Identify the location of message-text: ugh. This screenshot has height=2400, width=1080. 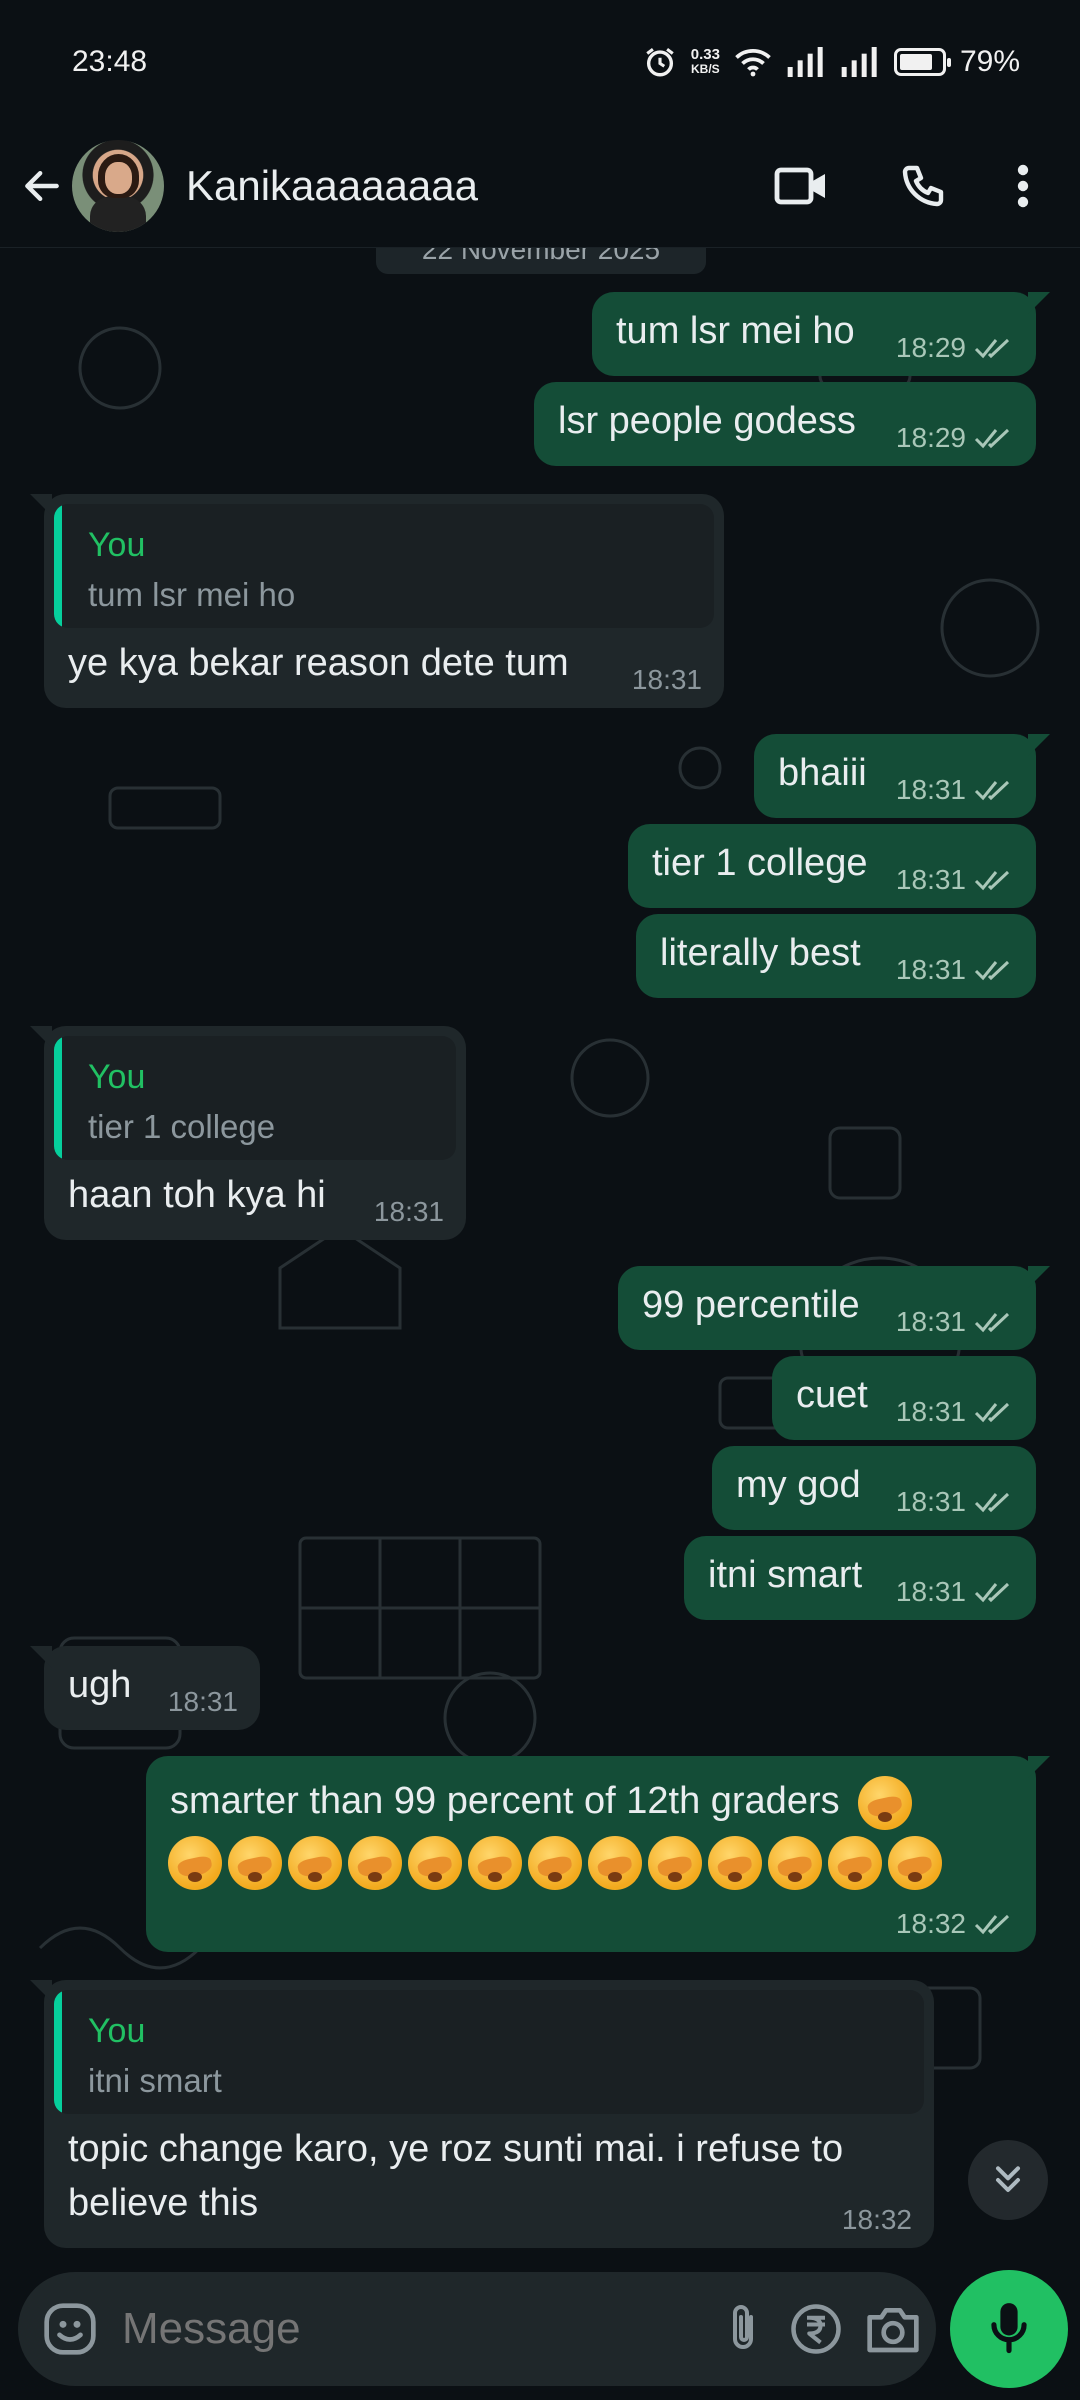
(100, 1685).